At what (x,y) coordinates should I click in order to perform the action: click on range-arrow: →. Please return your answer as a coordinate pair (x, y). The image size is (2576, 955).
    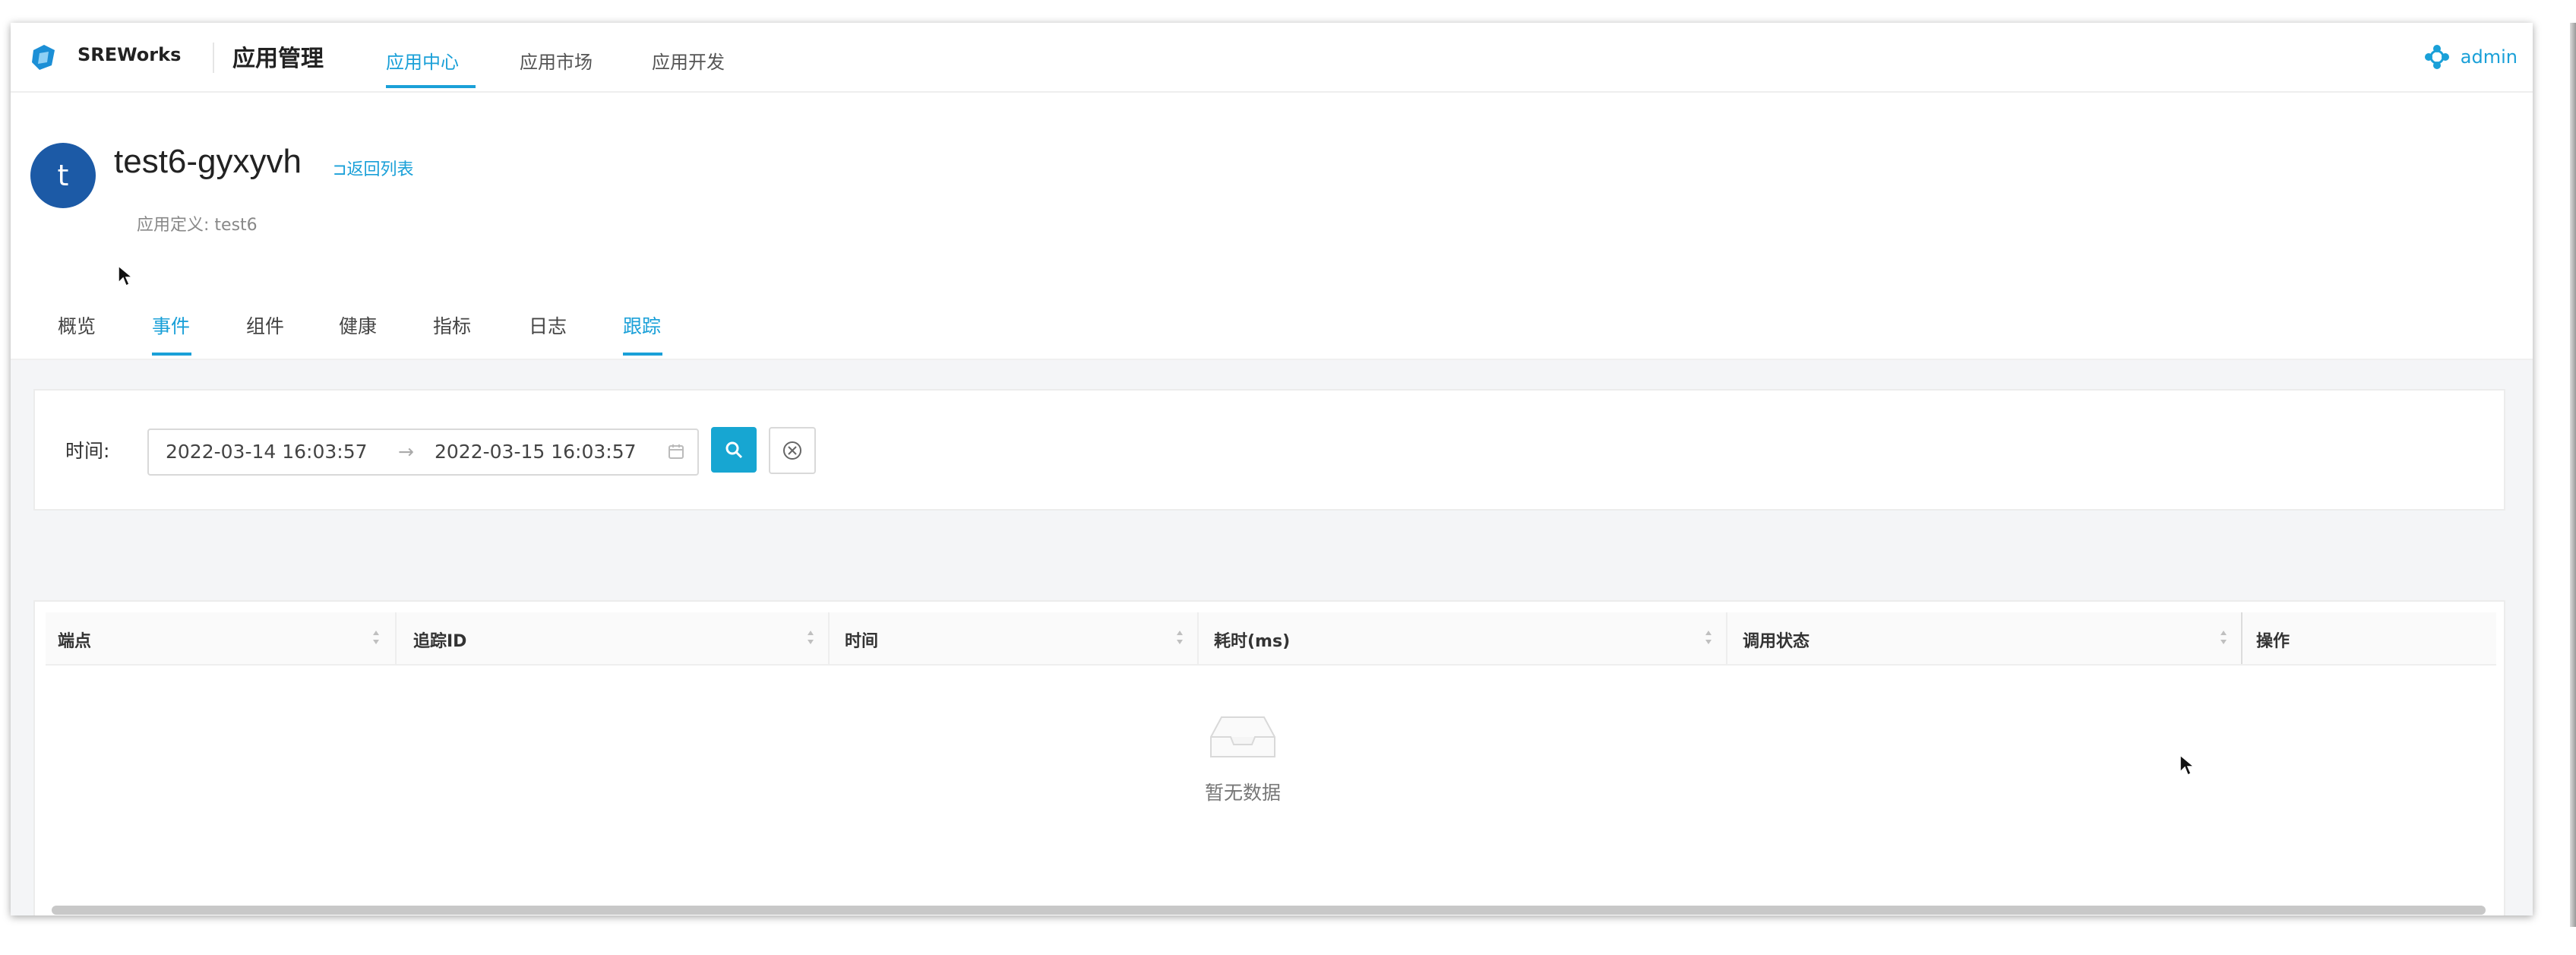
    Looking at the image, I should click on (406, 452).